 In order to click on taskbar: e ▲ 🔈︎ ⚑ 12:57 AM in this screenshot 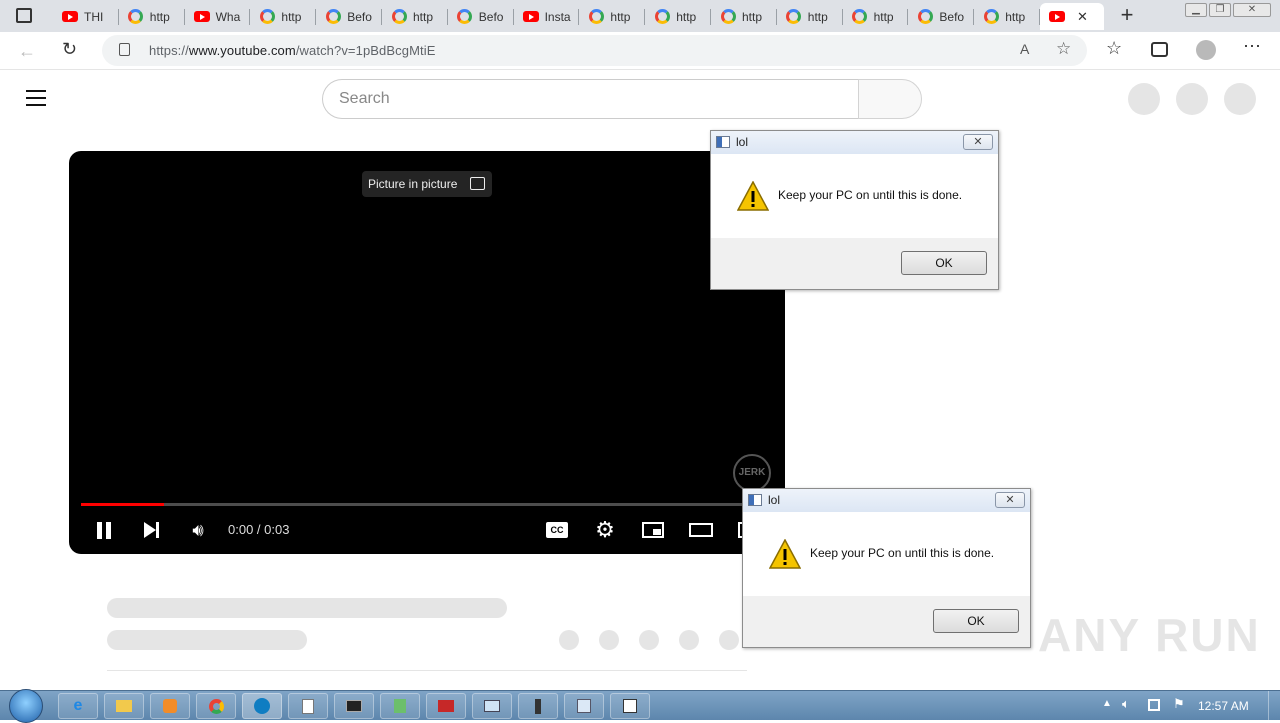, I will do `click(640, 706)`.